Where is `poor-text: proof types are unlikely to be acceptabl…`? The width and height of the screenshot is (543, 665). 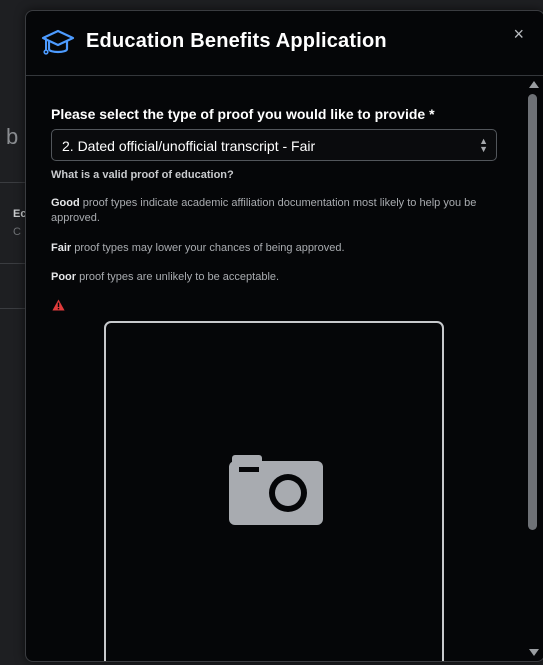 poor-text: proof types are unlikely to be acceptabl… is located at coordinates (178, 277).